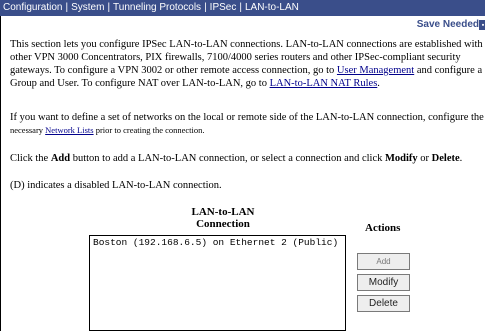 The height and width of the screenshot is (331, 485). I want to click on connection-list-heading: LAN-to-LAN Connection, so click(223, 218).